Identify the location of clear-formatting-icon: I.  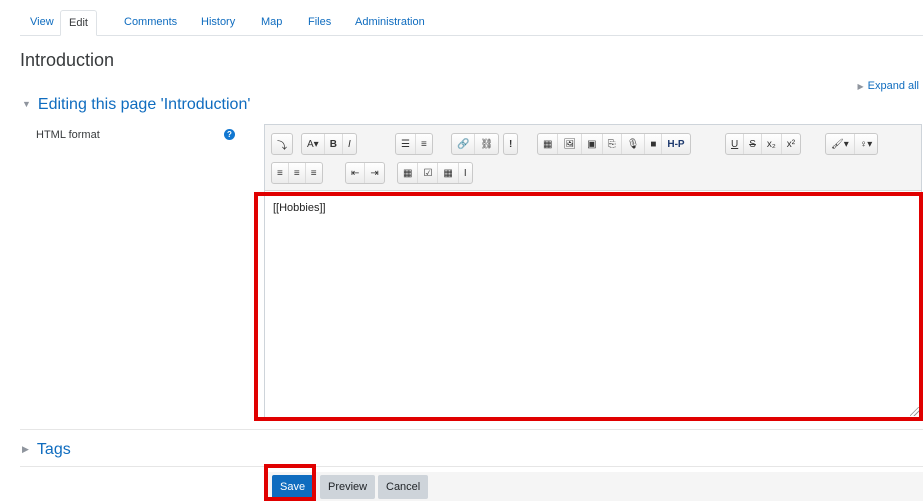
(464, 173).